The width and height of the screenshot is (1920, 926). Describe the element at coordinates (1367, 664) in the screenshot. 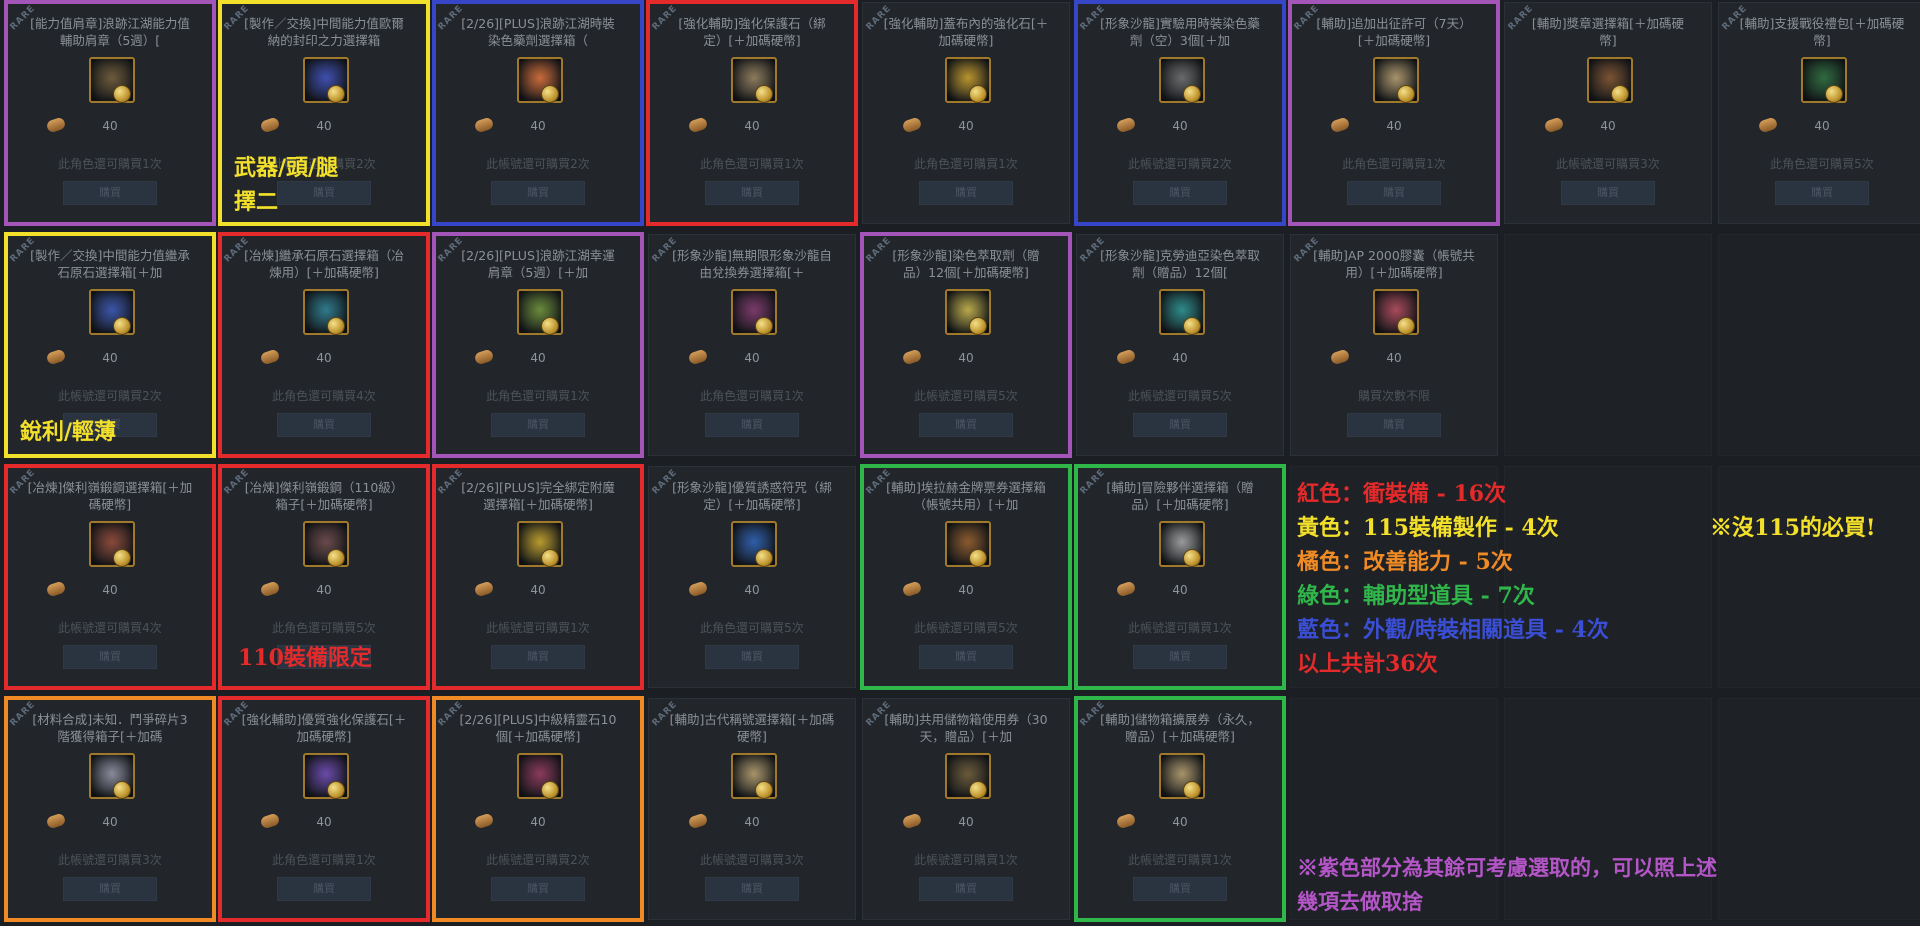

I see `legend-total: 以上共計36次` at that location.